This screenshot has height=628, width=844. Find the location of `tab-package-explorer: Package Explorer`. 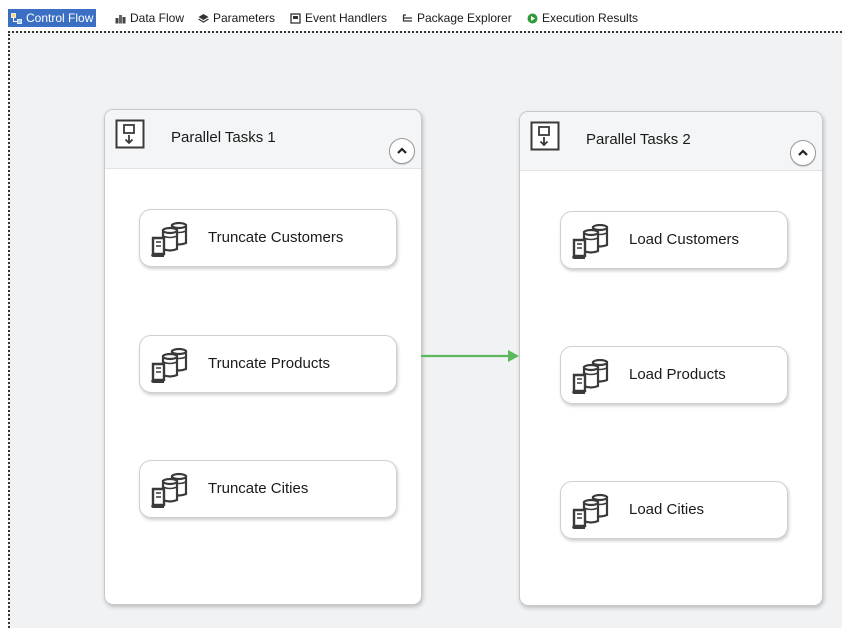

tab-package-explorer: Package Explorer is located at coordinates (457, 18).